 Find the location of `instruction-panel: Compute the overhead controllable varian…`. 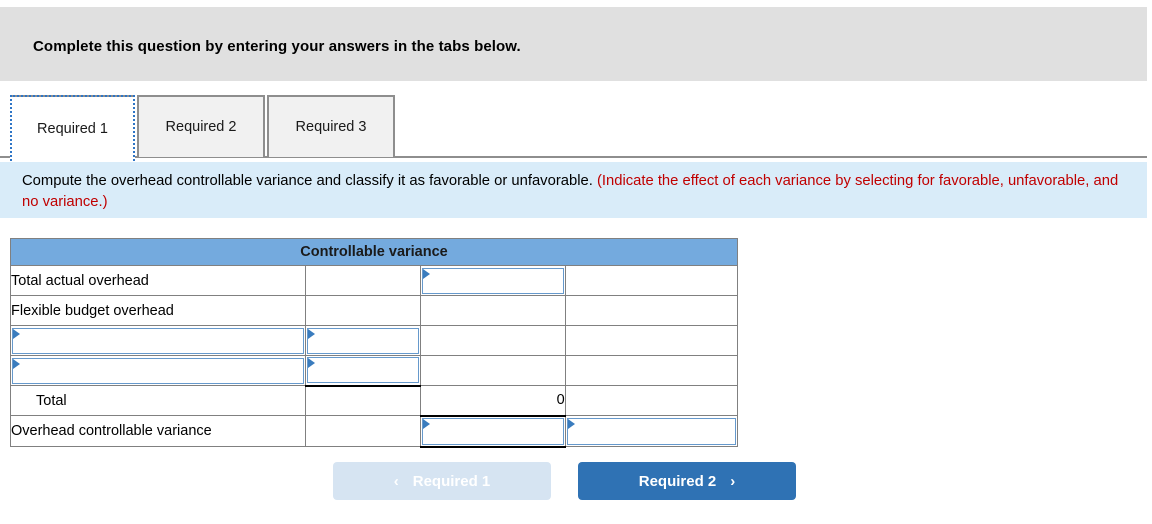

instruction-panel: Compute the overhead controllable varian… is located at coordinates (573, 190).